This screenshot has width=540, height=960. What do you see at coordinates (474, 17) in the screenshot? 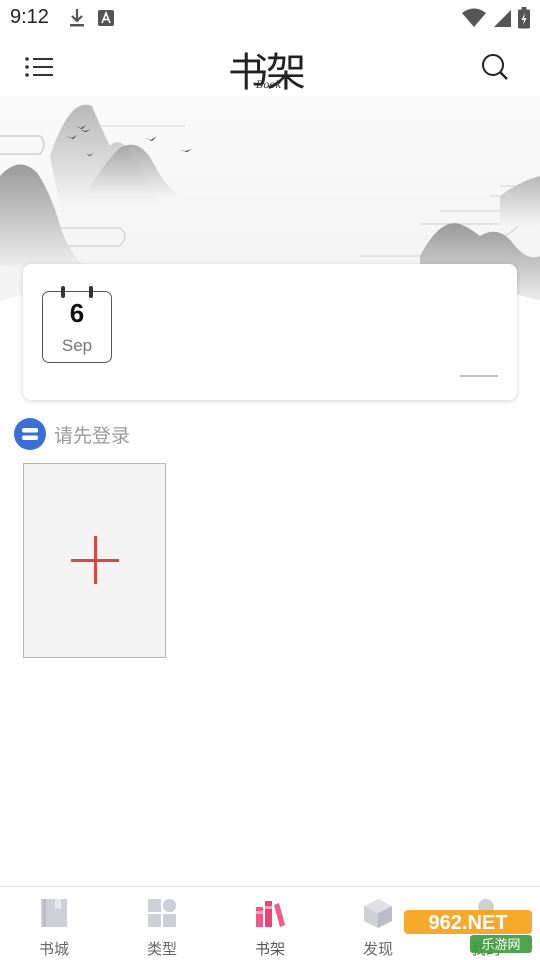
I see `wifi-icon` at bounding box center [474, 17].